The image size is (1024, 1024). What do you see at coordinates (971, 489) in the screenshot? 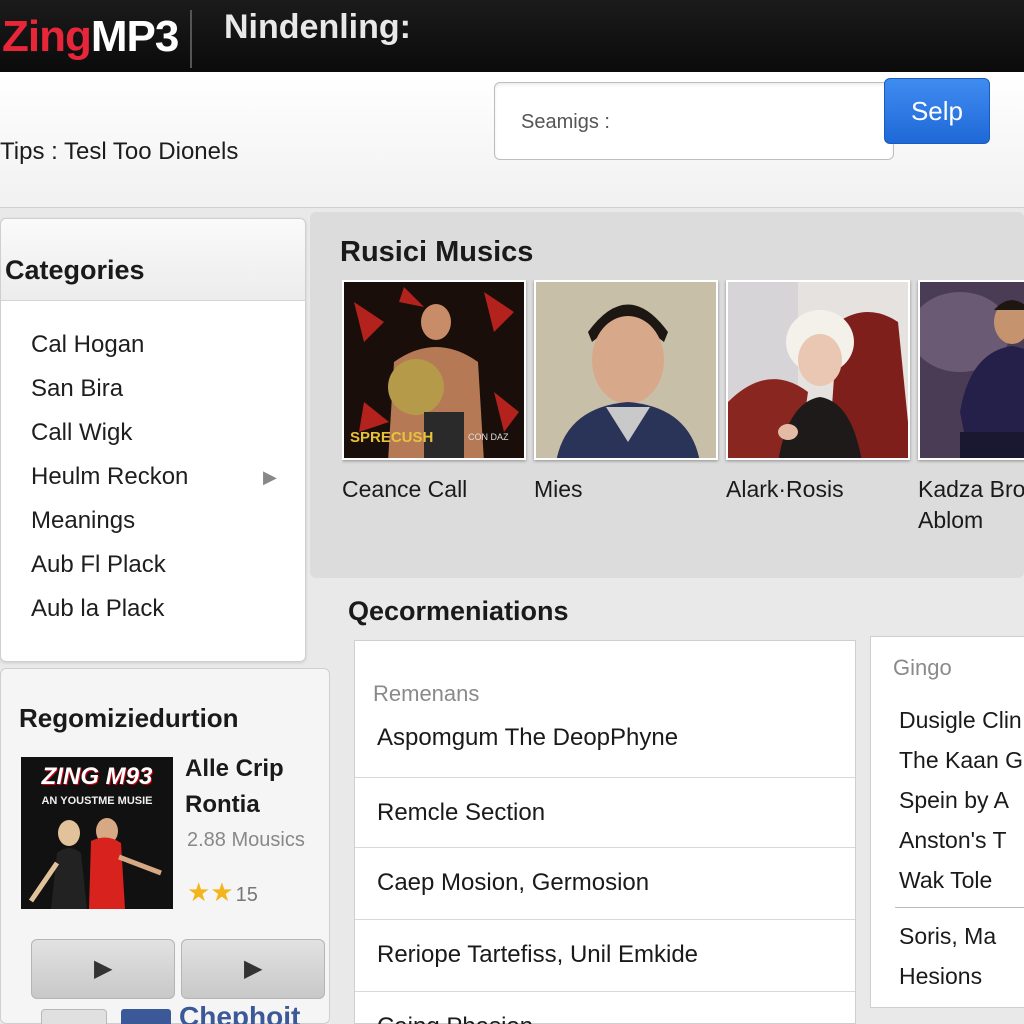
I see `card-title: Kadza Bro` at bounding box center [971, 489].